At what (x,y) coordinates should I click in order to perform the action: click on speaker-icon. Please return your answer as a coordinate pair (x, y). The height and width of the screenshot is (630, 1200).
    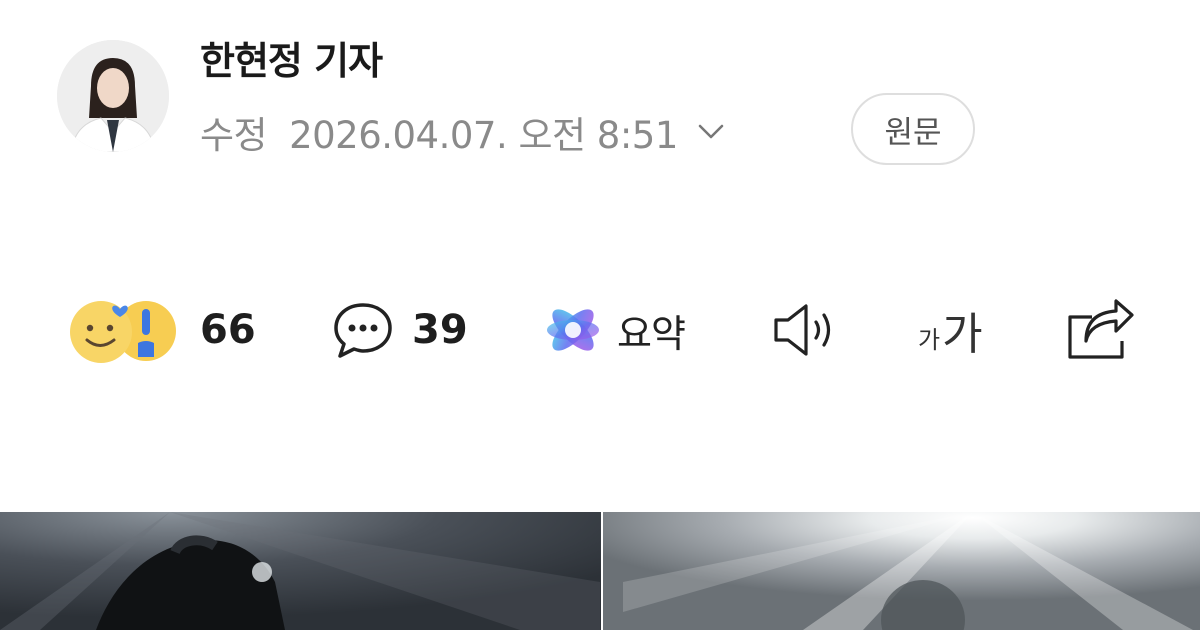
    Looking at the image, I should click on (802, 330).